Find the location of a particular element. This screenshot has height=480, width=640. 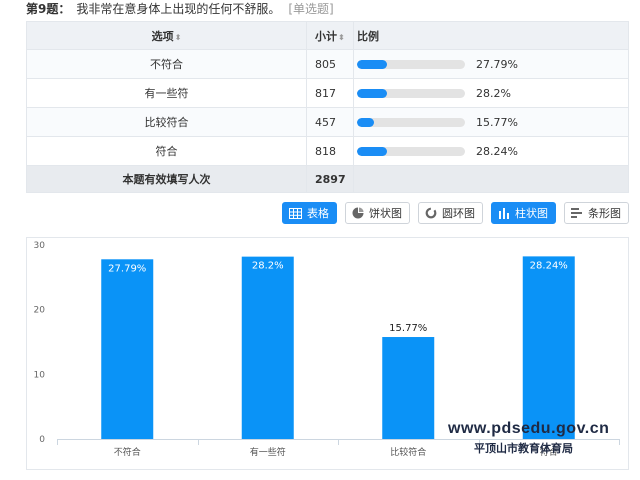

percent-label: 28.24% is located at coordinates (497, 151).